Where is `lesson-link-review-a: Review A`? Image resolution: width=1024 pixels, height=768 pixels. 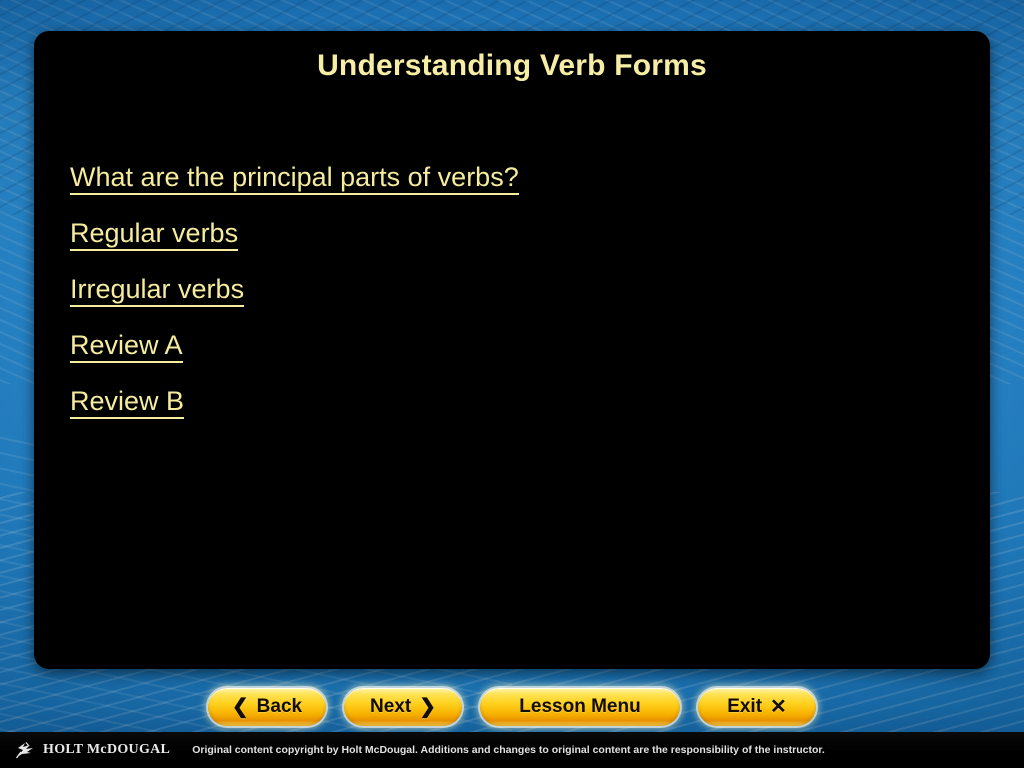
lesson-link-review-a: Review A is located at coordinates (510, 345).